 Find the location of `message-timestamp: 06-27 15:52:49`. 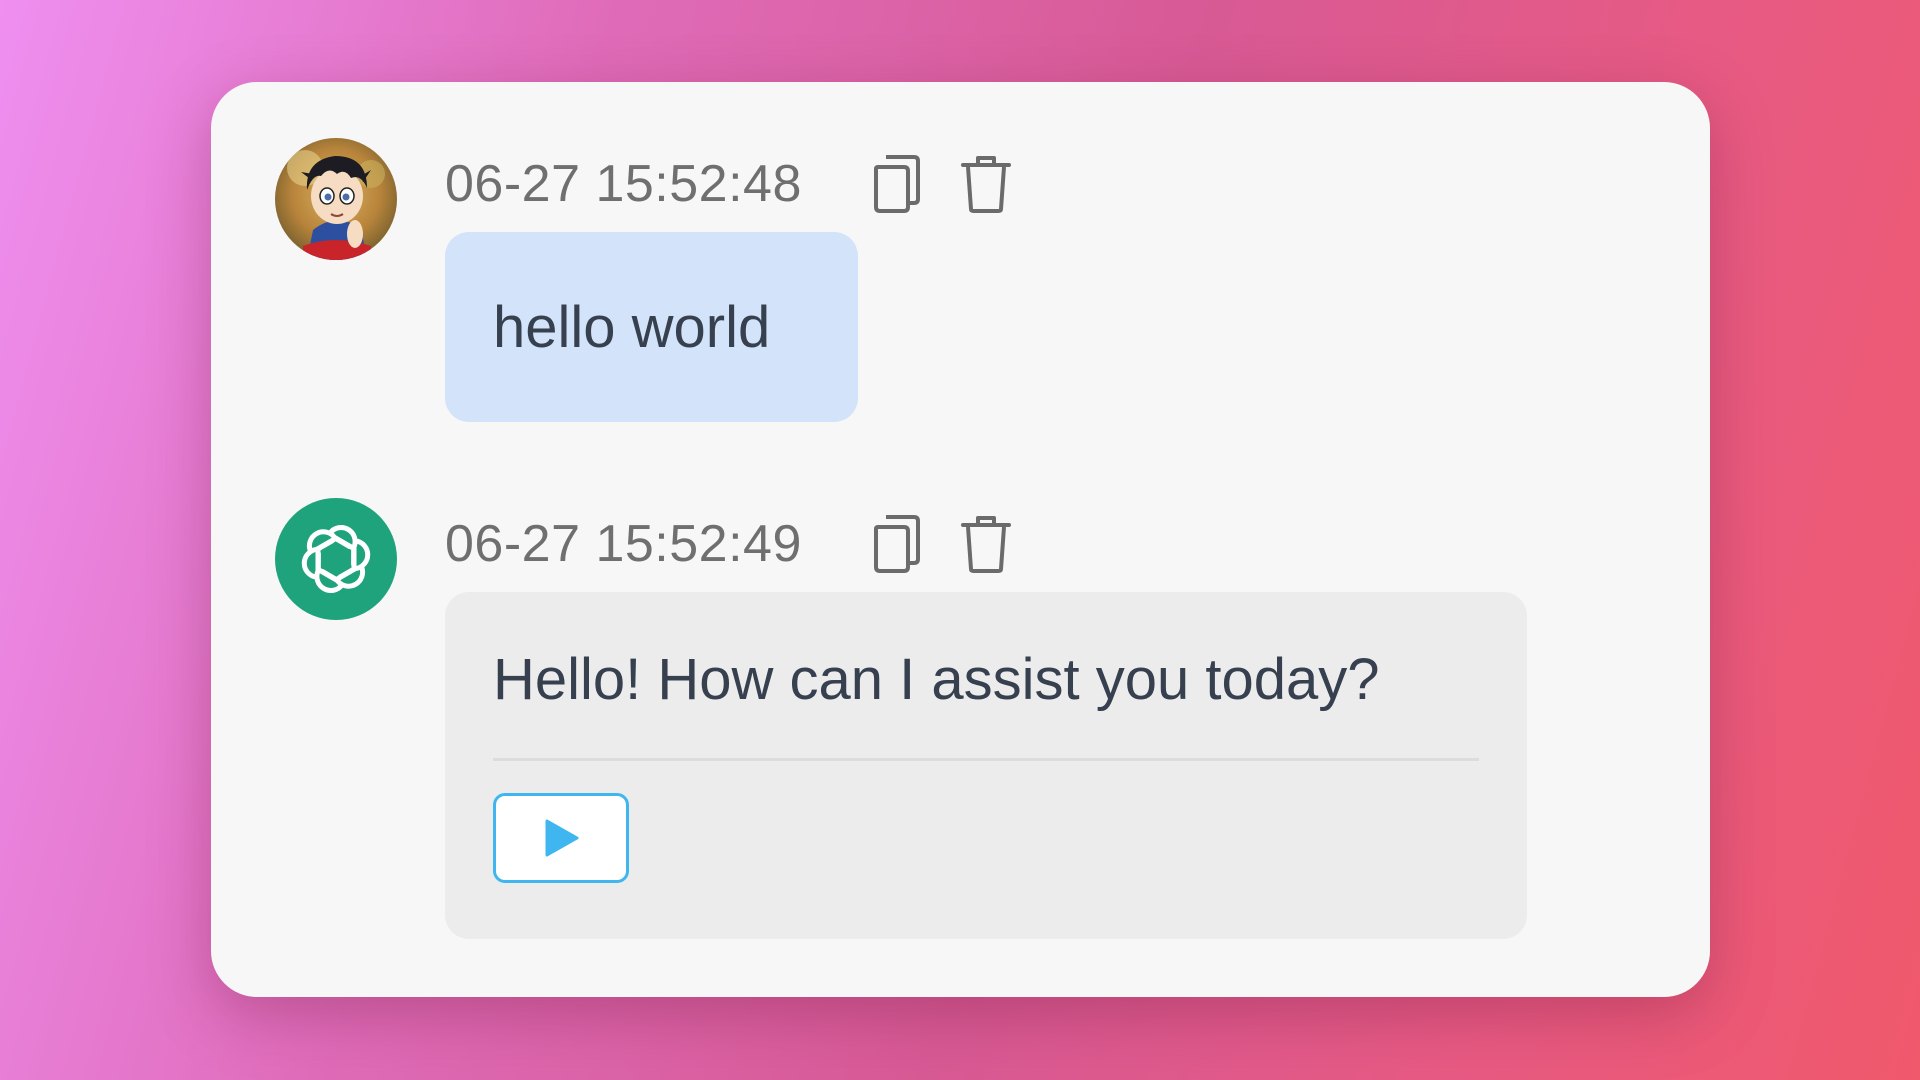

message-timestamp: 06-27 15:52:49 is located at coordinates (623, 544).